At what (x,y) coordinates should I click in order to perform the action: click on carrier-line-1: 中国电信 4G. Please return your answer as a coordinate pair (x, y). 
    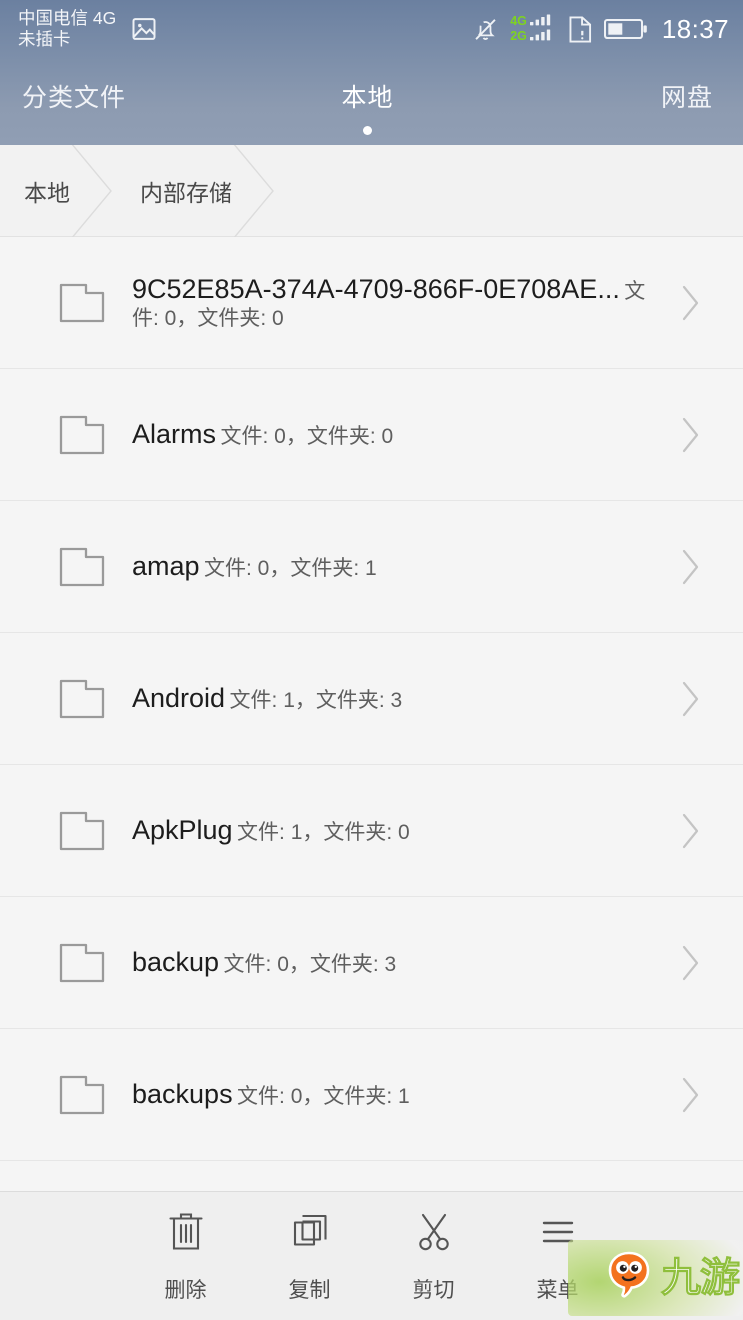
    Looking at the image, I should click on (67, 18).